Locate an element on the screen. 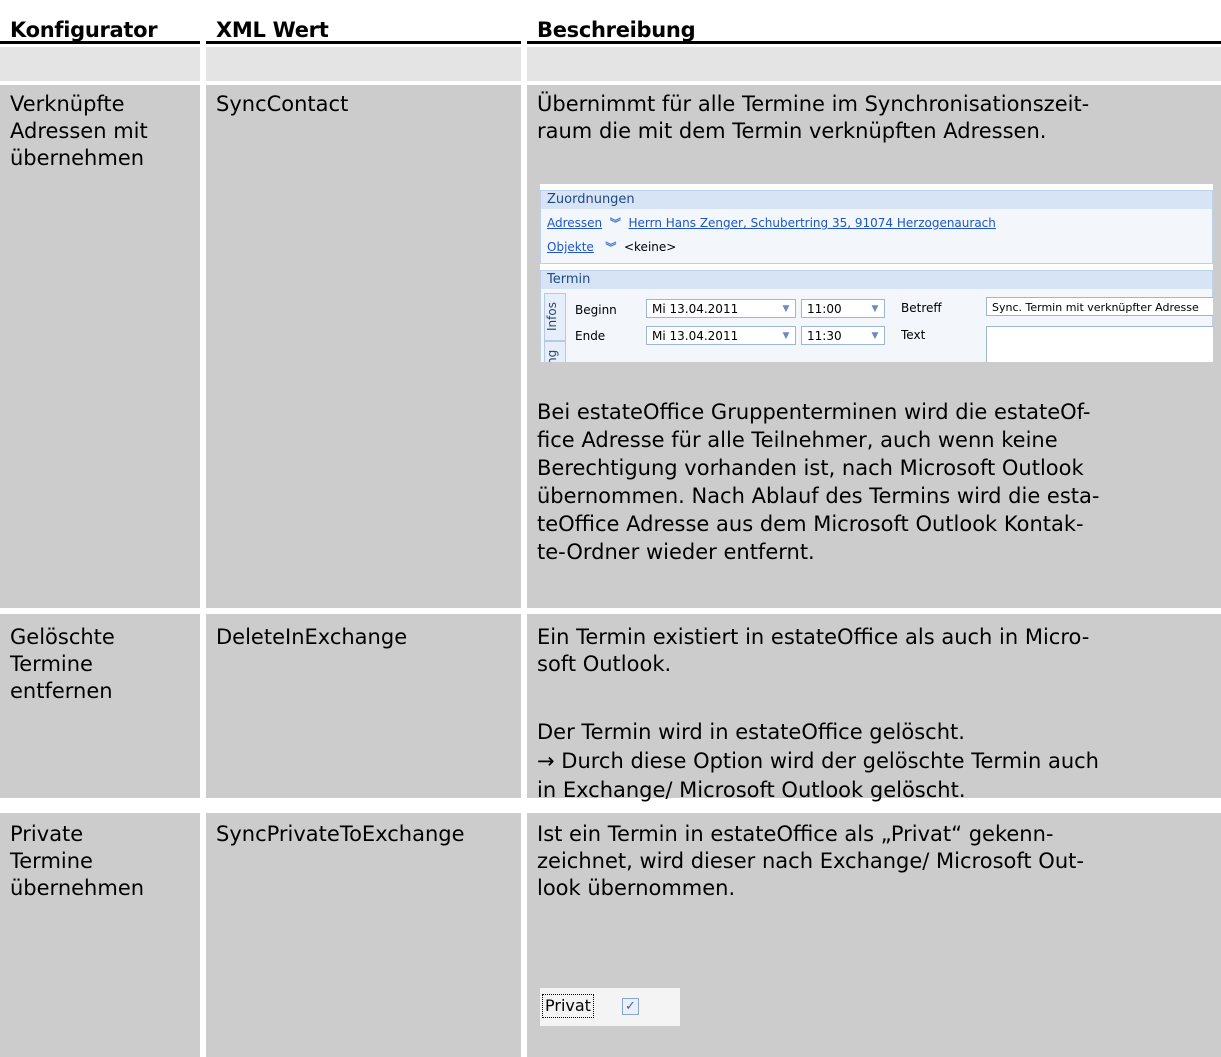  ende-date-select: Mi 13.04.2011 ▼ is located at coordinates (721, 335).